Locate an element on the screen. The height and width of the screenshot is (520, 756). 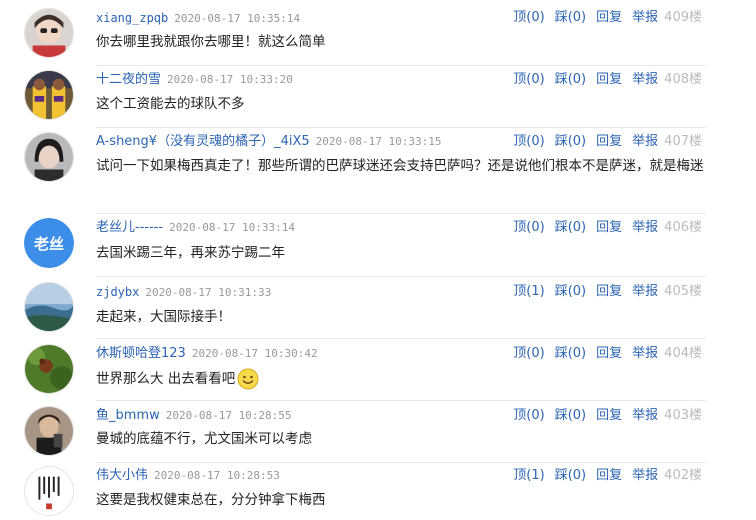
username-link: 伟大小伟 is located at coordinates (122, 475).